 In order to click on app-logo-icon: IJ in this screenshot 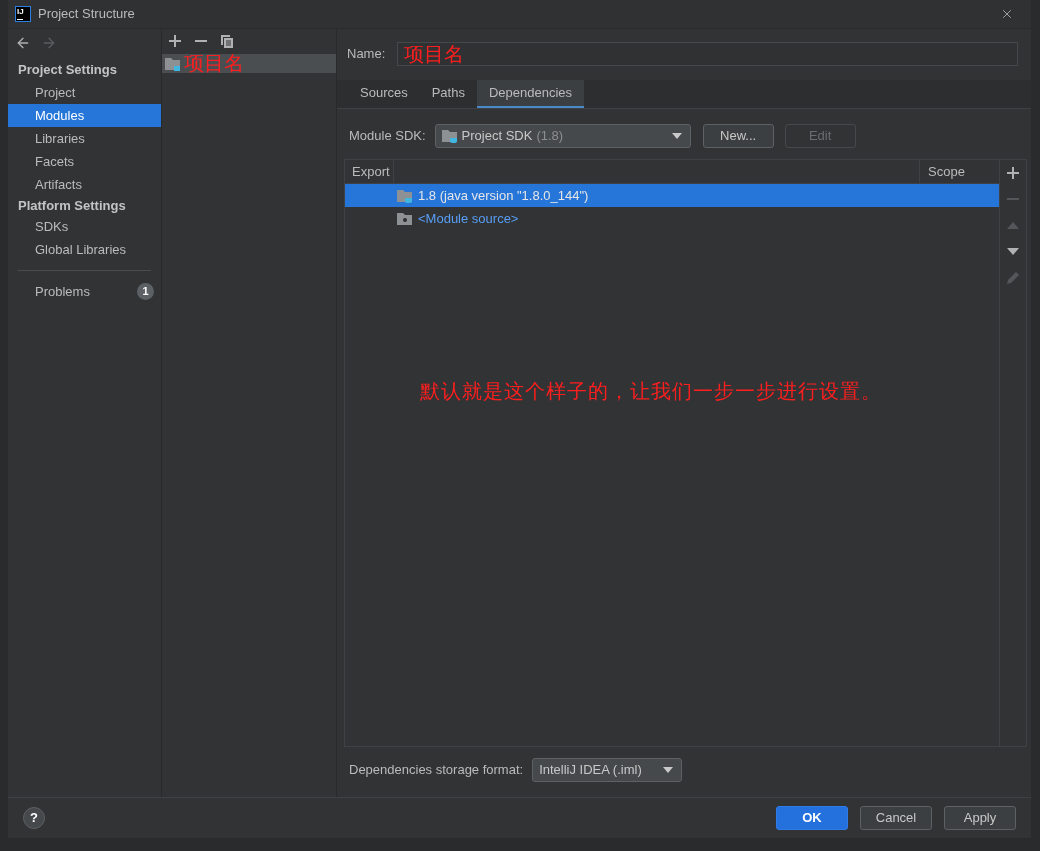, I will do `click(23, 14)`.